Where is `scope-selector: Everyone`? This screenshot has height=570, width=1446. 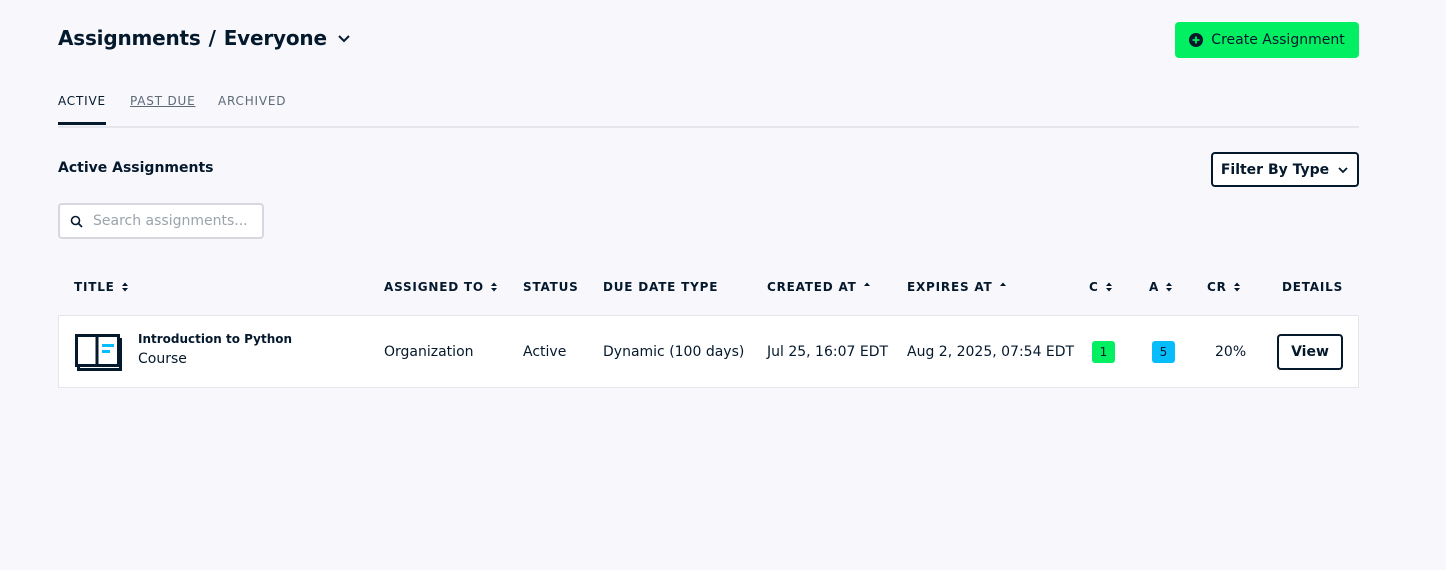
scope-selector: Everyone is located at coordinates (275, 38).